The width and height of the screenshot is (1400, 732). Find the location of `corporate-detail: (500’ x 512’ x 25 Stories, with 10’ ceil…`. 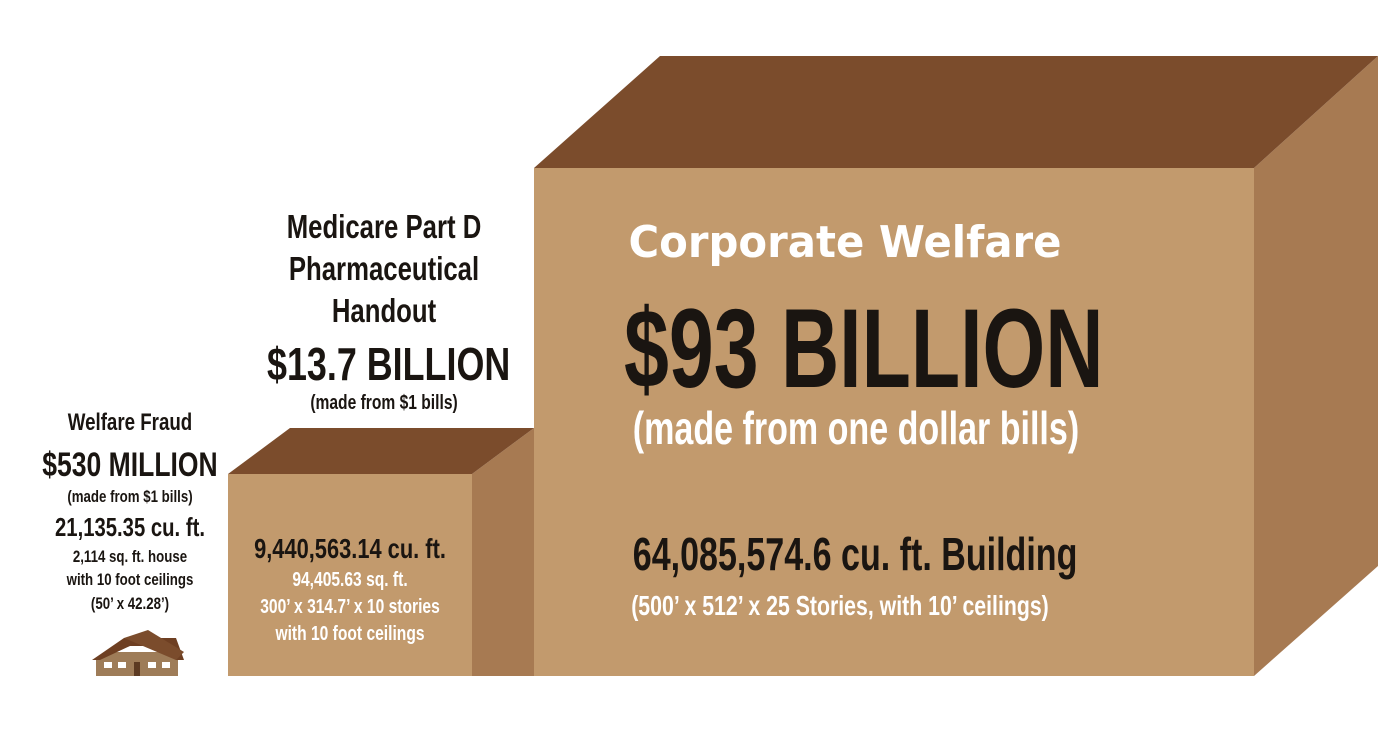

corporate-detail: (500’ x 512’ x 25 Stories, with 10’ ceil… is located at coordinates (840, 605).